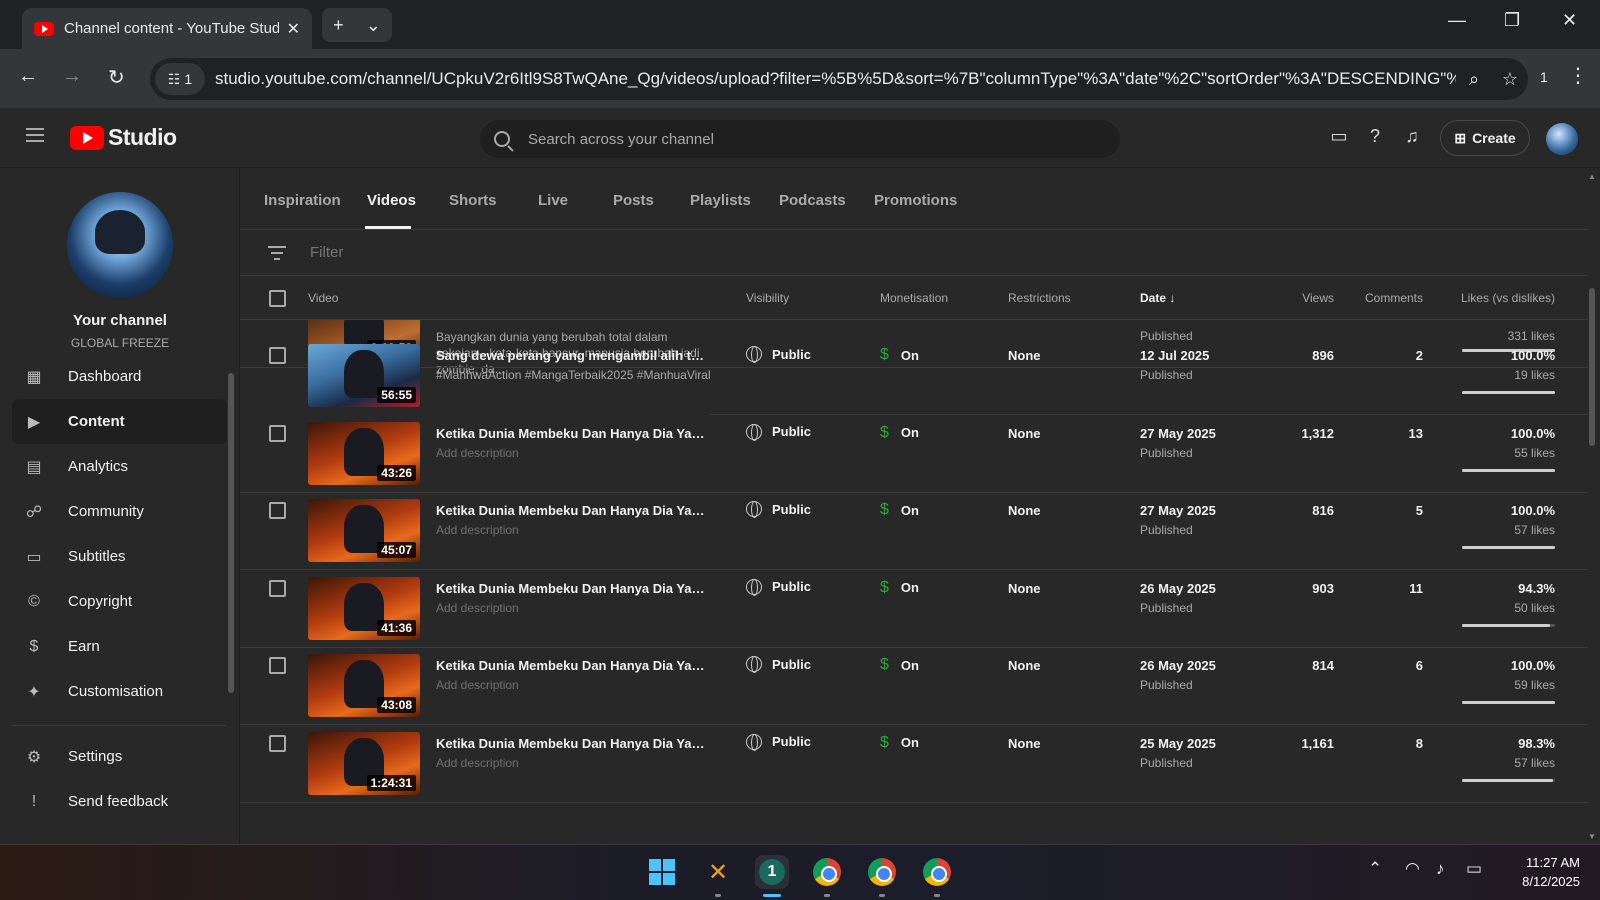  What do you see at coordinates (510, 252) in the screenshot?
I see `filter-input` at bounding box center [510, 252].